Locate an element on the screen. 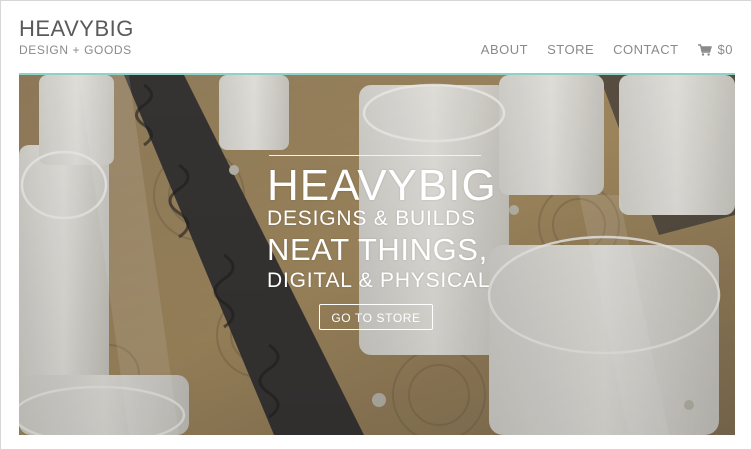 The height and width of the screenshot is (450, 752). brand: HEAVYBIG DESIGN + GOODS is located at coordinates (76, 37).